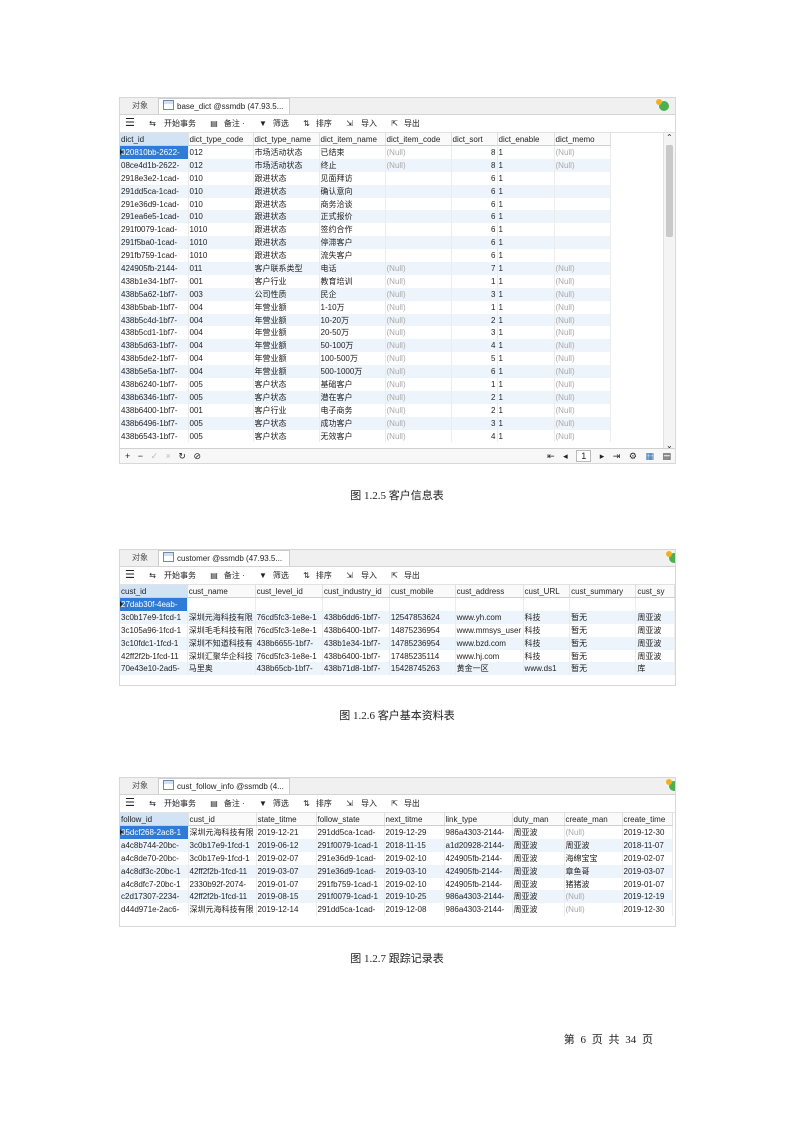  Describe the element at coordinates (352, 178) in the screenshot. I see `table-cell: 见面拜访` at that location.